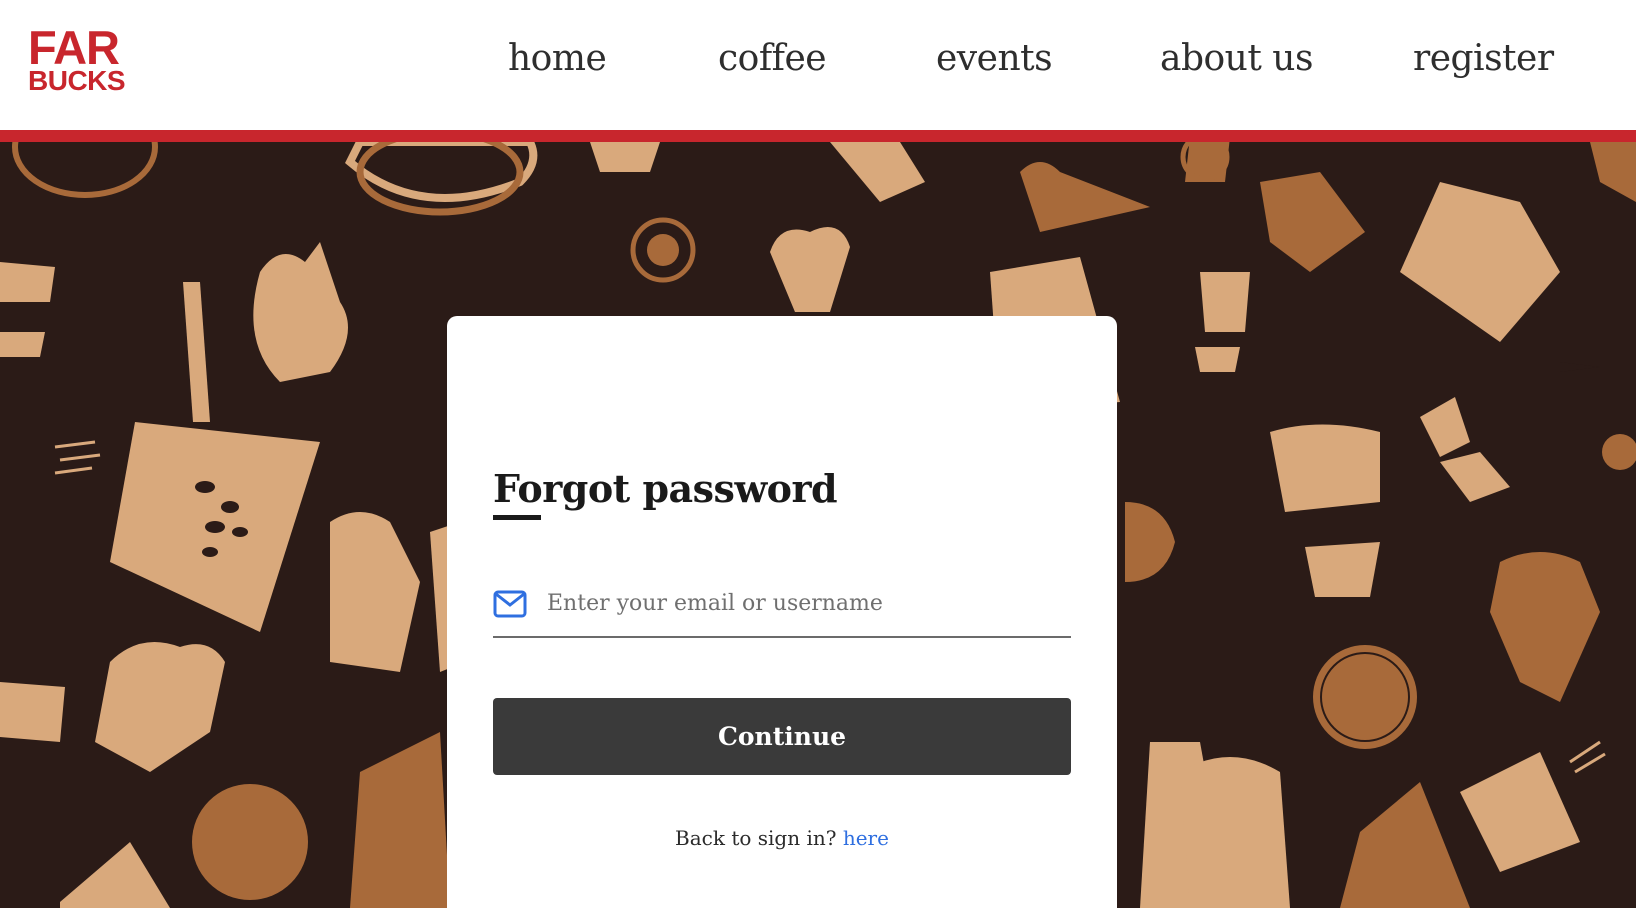  Describe the element at coordinates (818, 136) in the screenshot. I see `header-accent-bar` at that location.